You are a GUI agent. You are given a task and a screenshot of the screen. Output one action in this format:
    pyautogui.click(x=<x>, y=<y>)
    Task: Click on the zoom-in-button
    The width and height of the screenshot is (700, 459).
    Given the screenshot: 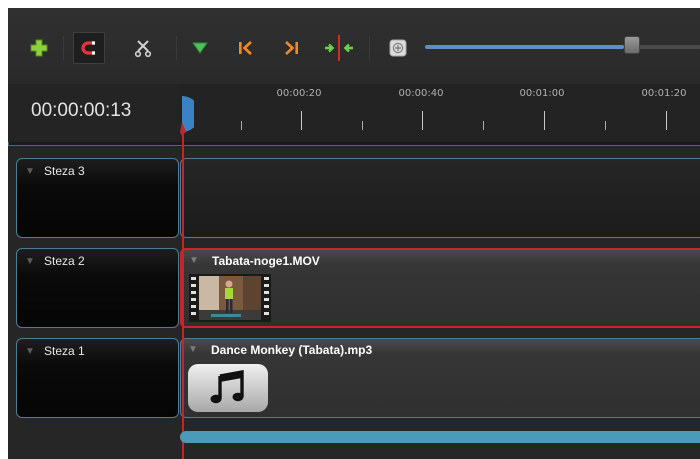 What is the action you would take?
    pyautogui.click(x=398, y=48)
    